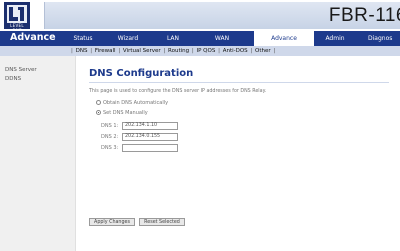 This screenshot has height=251, width=400. I want to click on radio-button-icon, so click(98, 102).